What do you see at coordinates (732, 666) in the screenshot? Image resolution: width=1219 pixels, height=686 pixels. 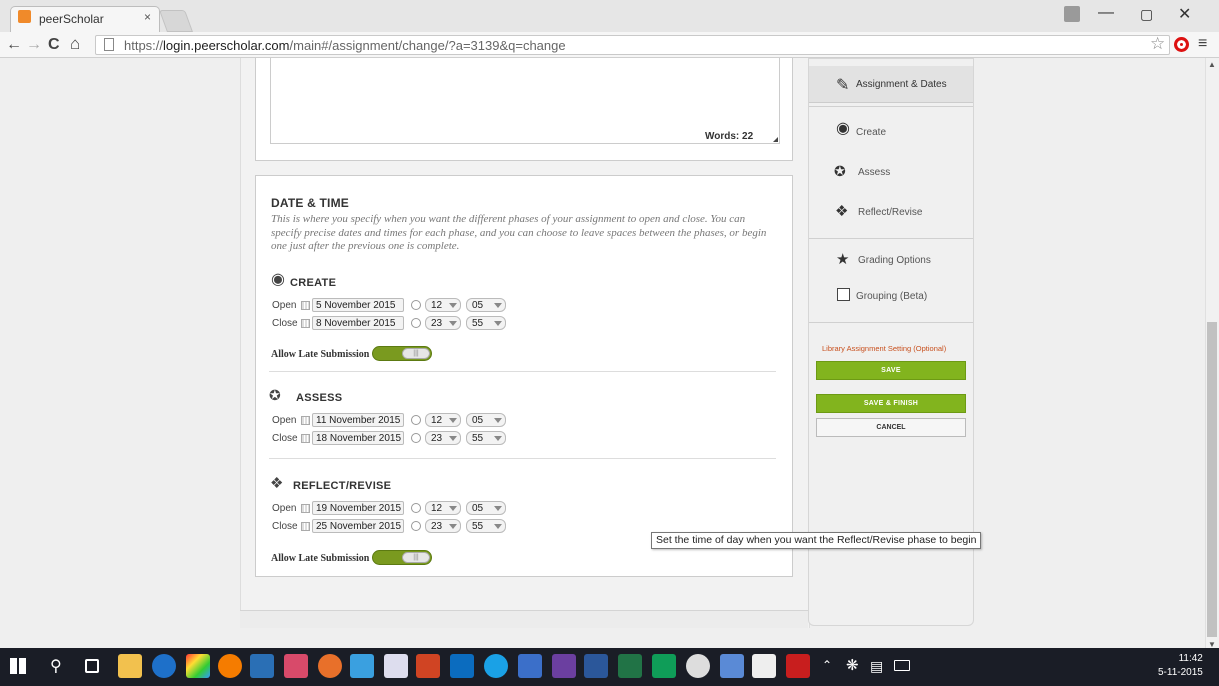 I see `media-icon` at bounding box center [732, 666].